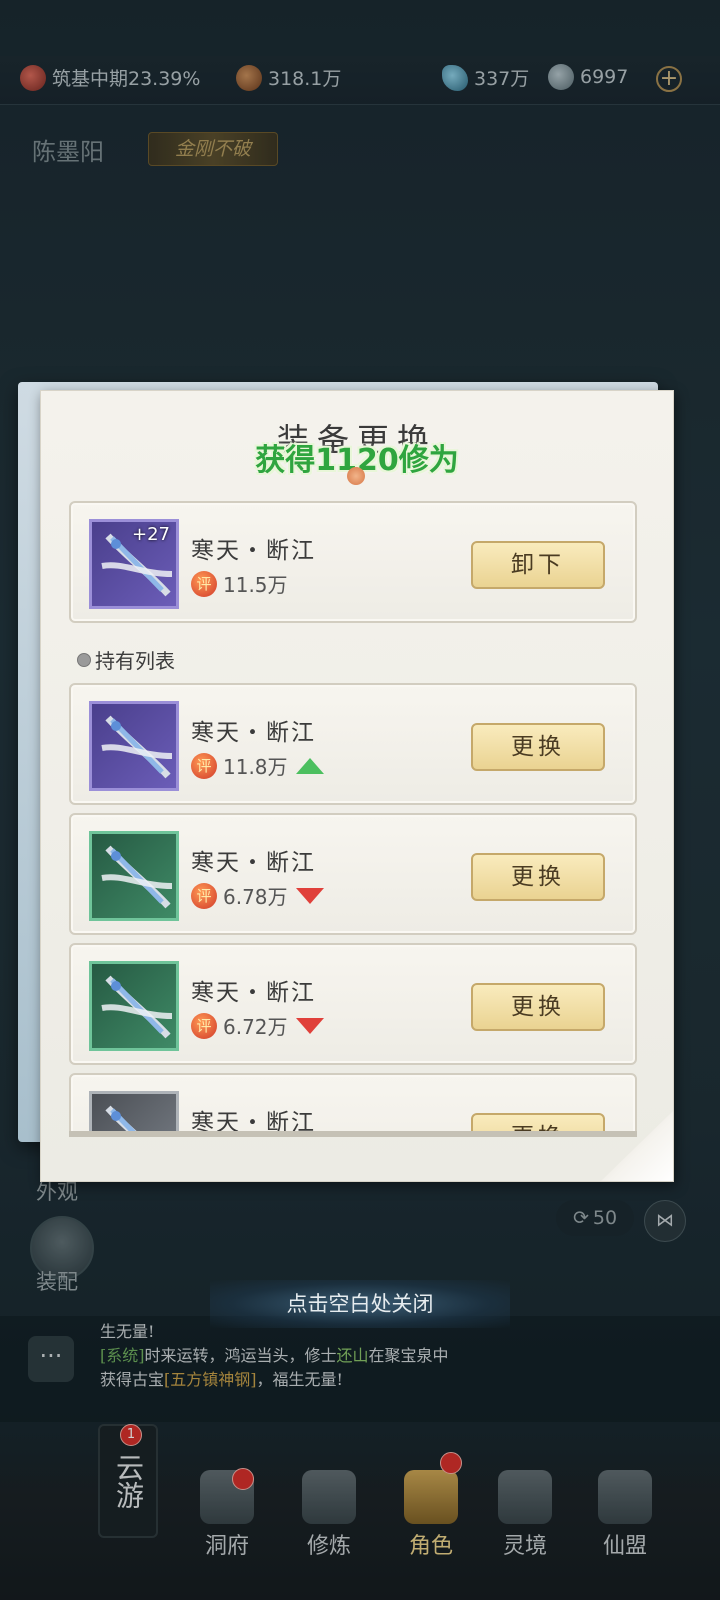 The height and width of the screenshot is (1600, 720). What do you see at coordinates (353, 874) in the screenshot?
I see `list-item: 寒天・断江 评 6.78万 更换` at bounding box center [353, 874].